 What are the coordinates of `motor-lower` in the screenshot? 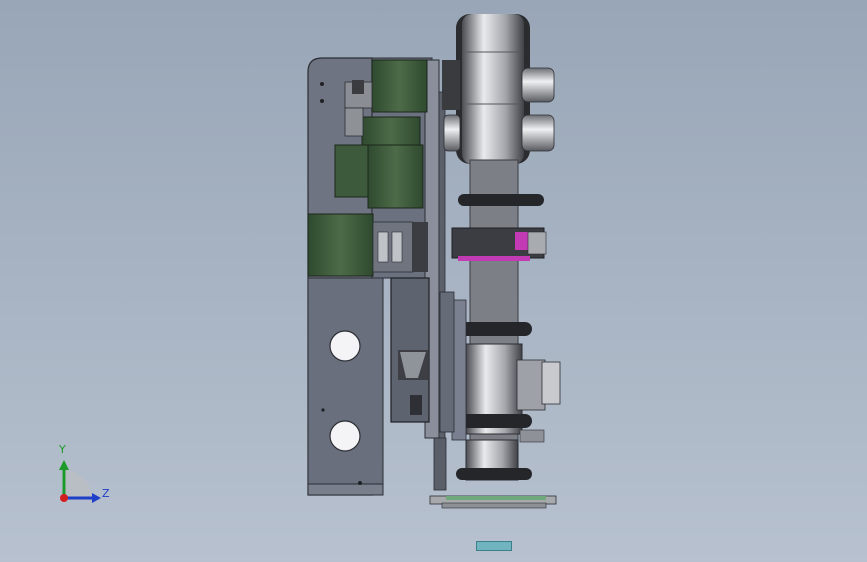 It's located at (367, 245).